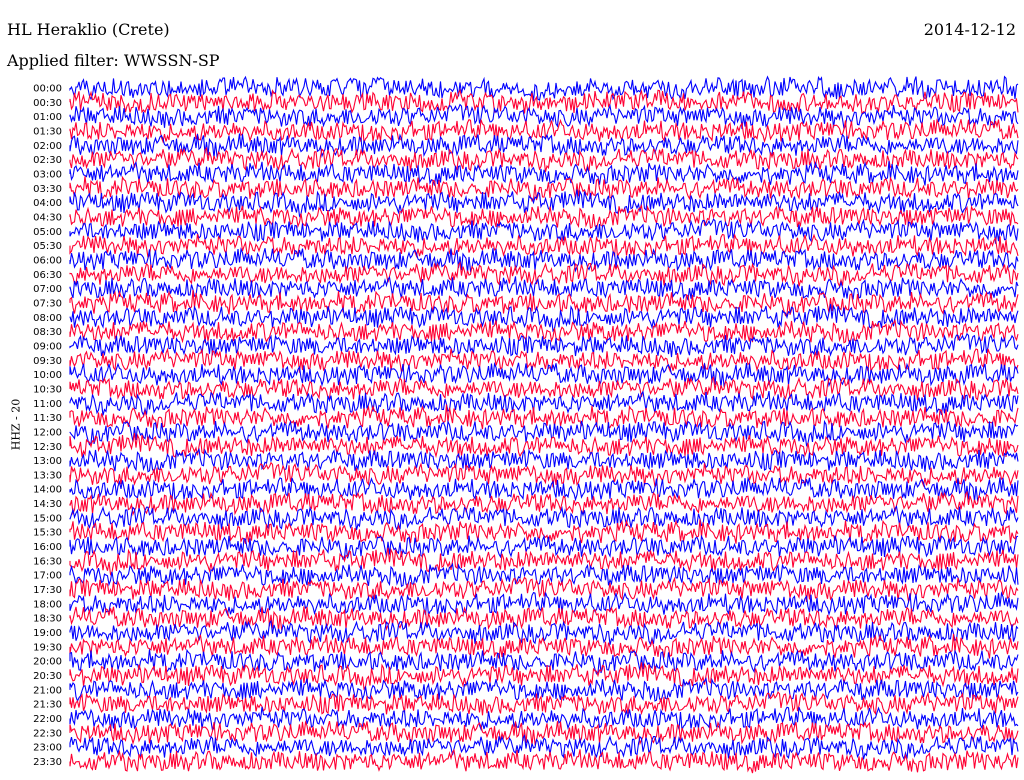 This screenshot has height=780, width=1024. I want to click on row-time-label: 06:00, so click(47, 260).